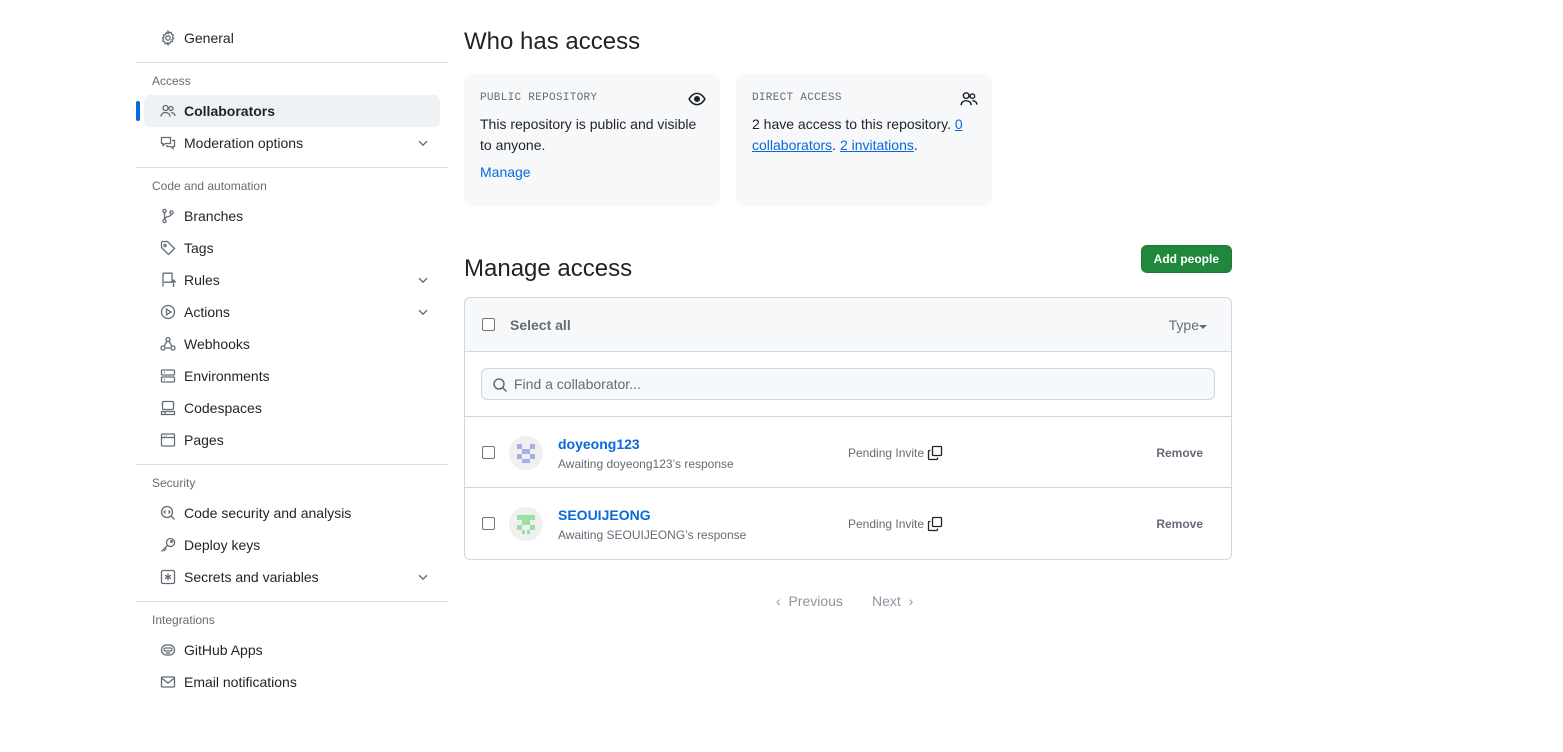  I want to click on sidebar-item-pages: Pages, so click(292, 440).